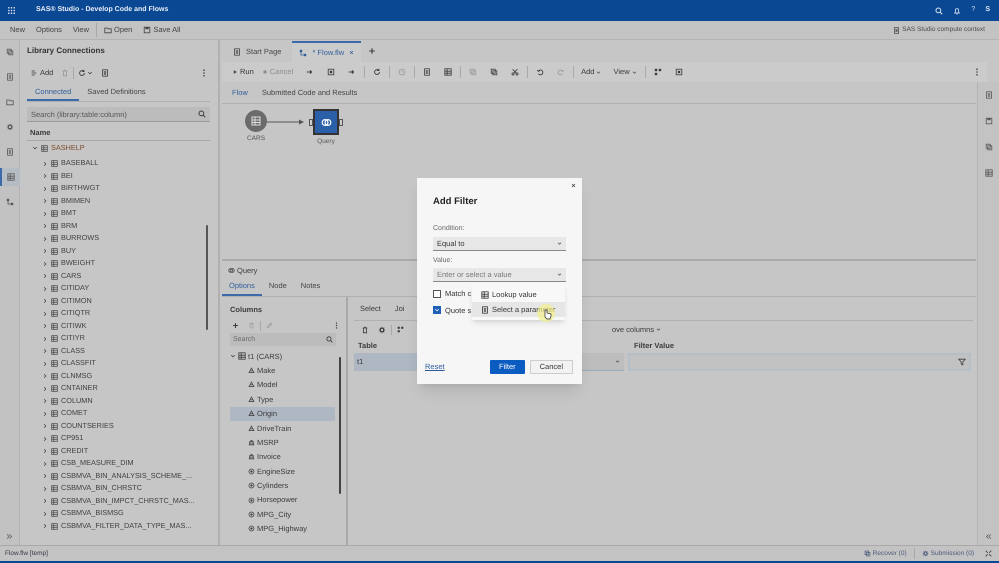  Describe the element at coordinates (235, 72) in the screenshot. I see `play-icon` at that location.